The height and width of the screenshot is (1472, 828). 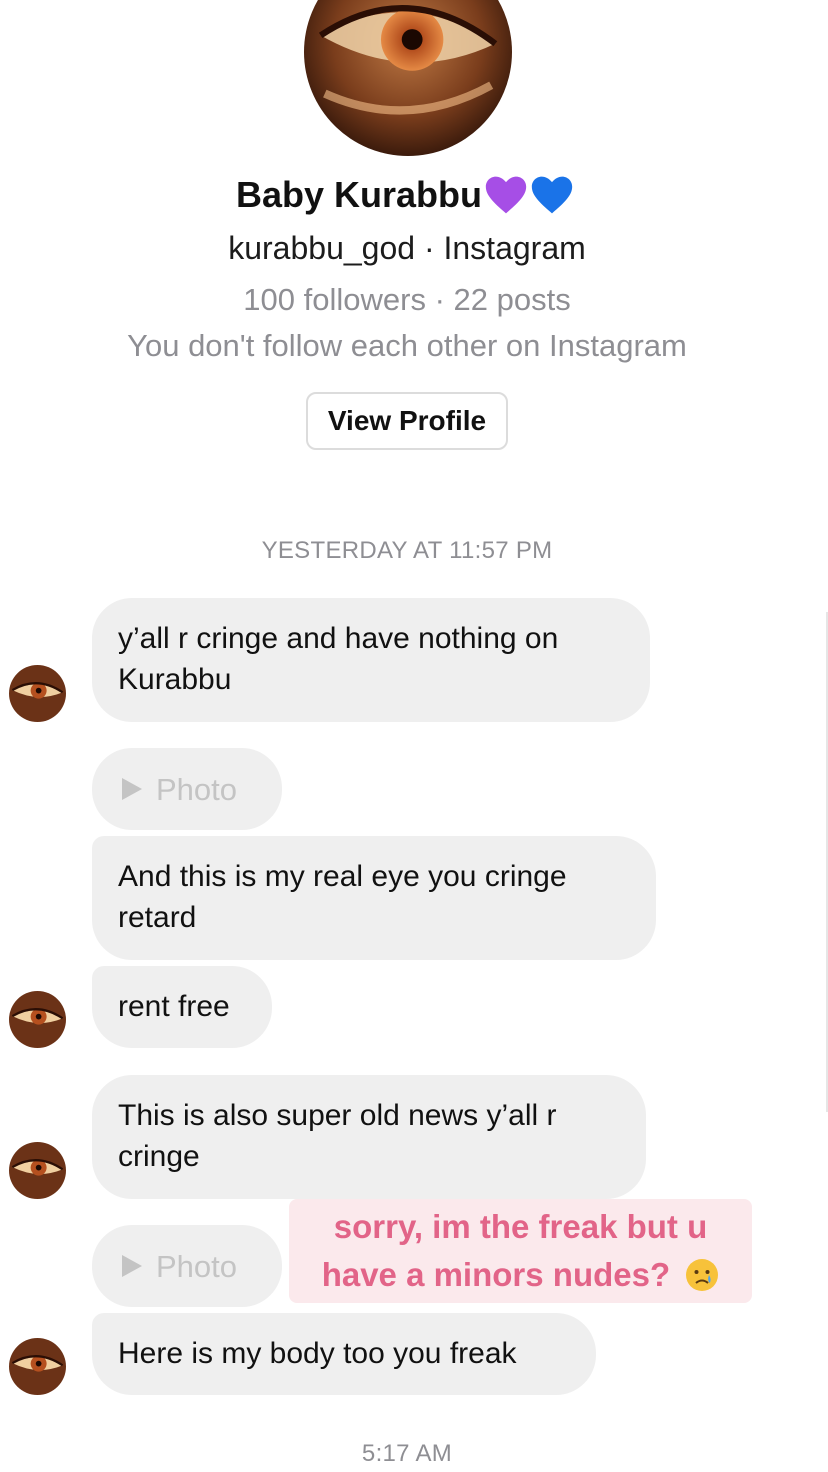 I want to click on message-bubble: rent free, so click(x=182, y=1007).